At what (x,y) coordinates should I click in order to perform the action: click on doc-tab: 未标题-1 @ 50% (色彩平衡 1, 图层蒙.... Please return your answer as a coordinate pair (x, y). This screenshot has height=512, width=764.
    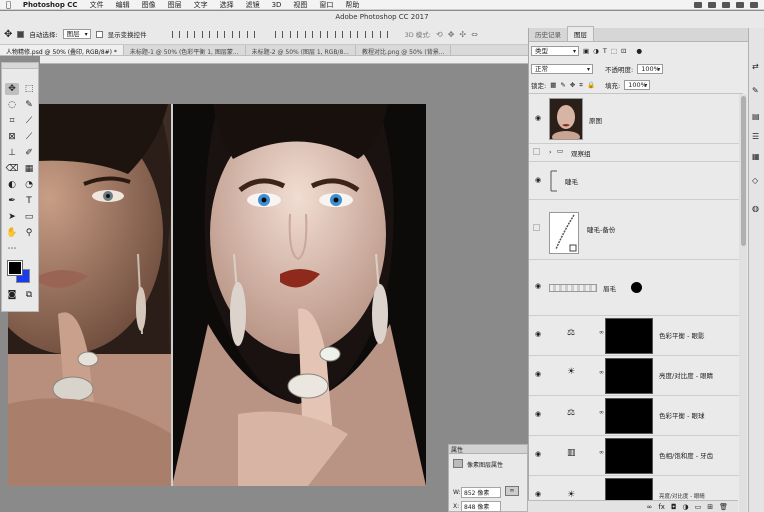
    Looking at the image, I should click on (185, 50).